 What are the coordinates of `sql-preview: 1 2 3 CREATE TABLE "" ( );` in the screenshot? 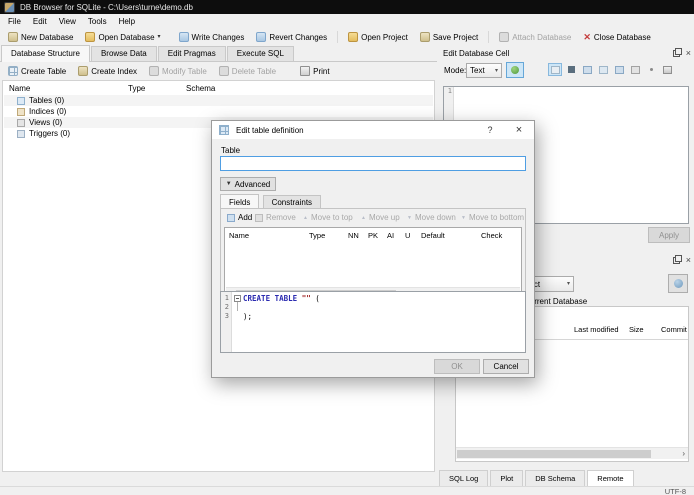 It's located at (373, 322).